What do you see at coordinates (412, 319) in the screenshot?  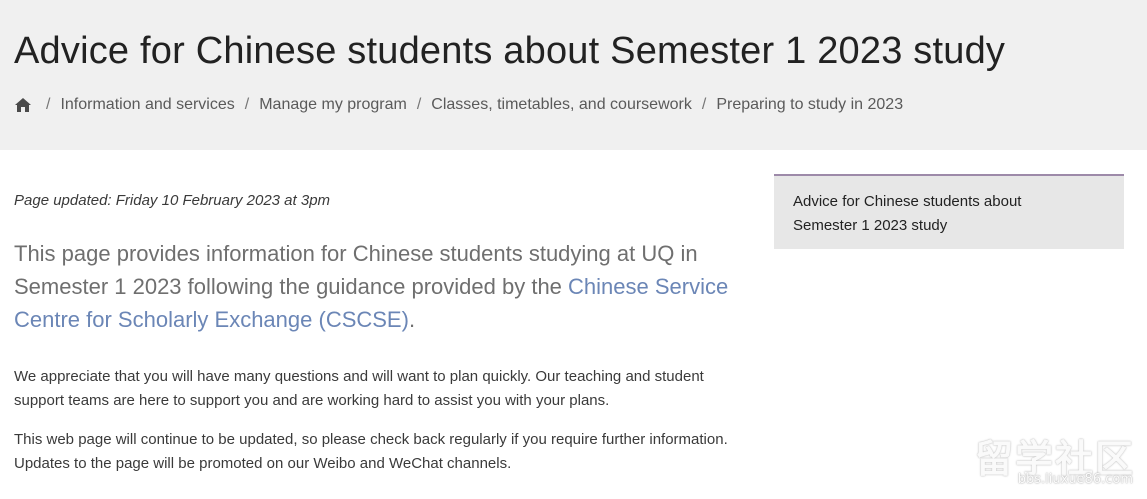 I see `lead-text-end: .` at bounding box center [412, 319].